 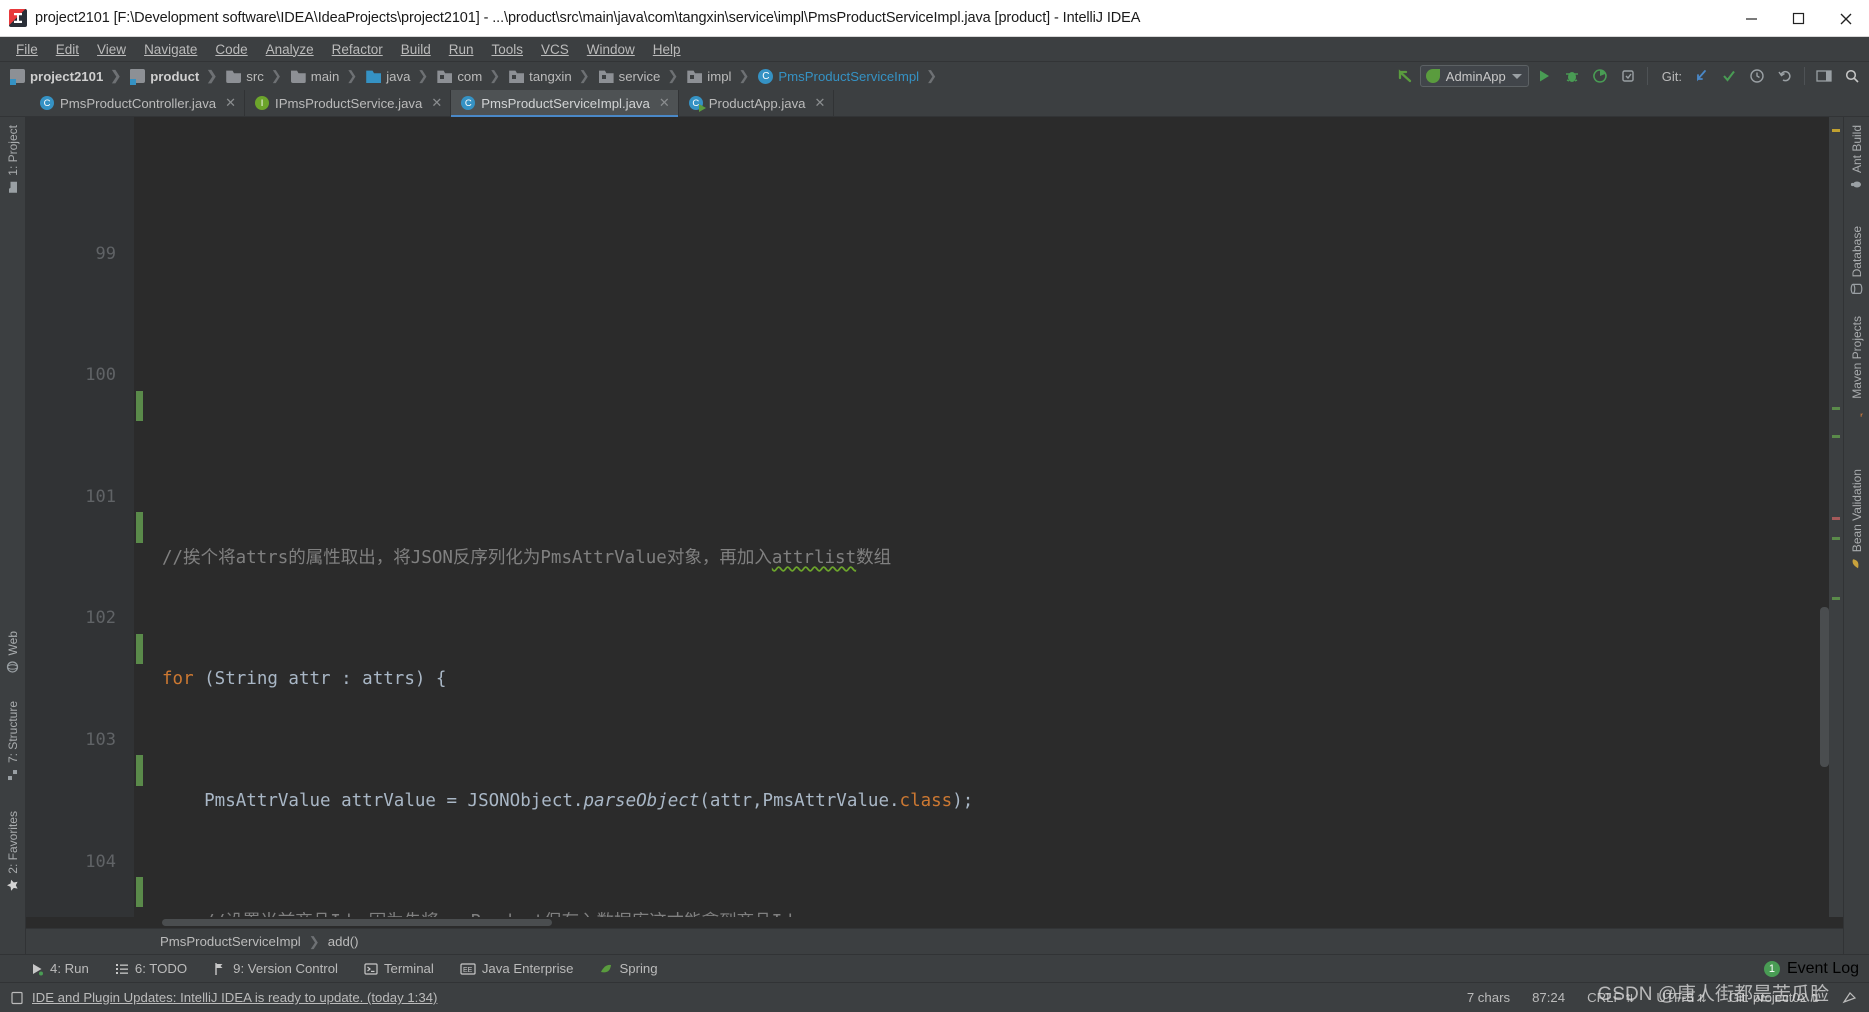 I want to click on maximize-button, so click(x=1798, y=18).